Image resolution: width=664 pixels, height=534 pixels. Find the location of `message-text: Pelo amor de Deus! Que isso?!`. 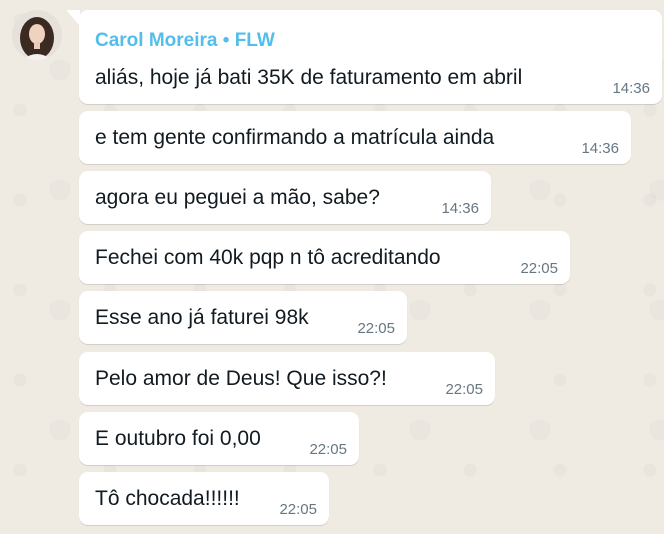

message-text: Pelo amor de Deus! Que isso?! is located at coordinates (241, 378).